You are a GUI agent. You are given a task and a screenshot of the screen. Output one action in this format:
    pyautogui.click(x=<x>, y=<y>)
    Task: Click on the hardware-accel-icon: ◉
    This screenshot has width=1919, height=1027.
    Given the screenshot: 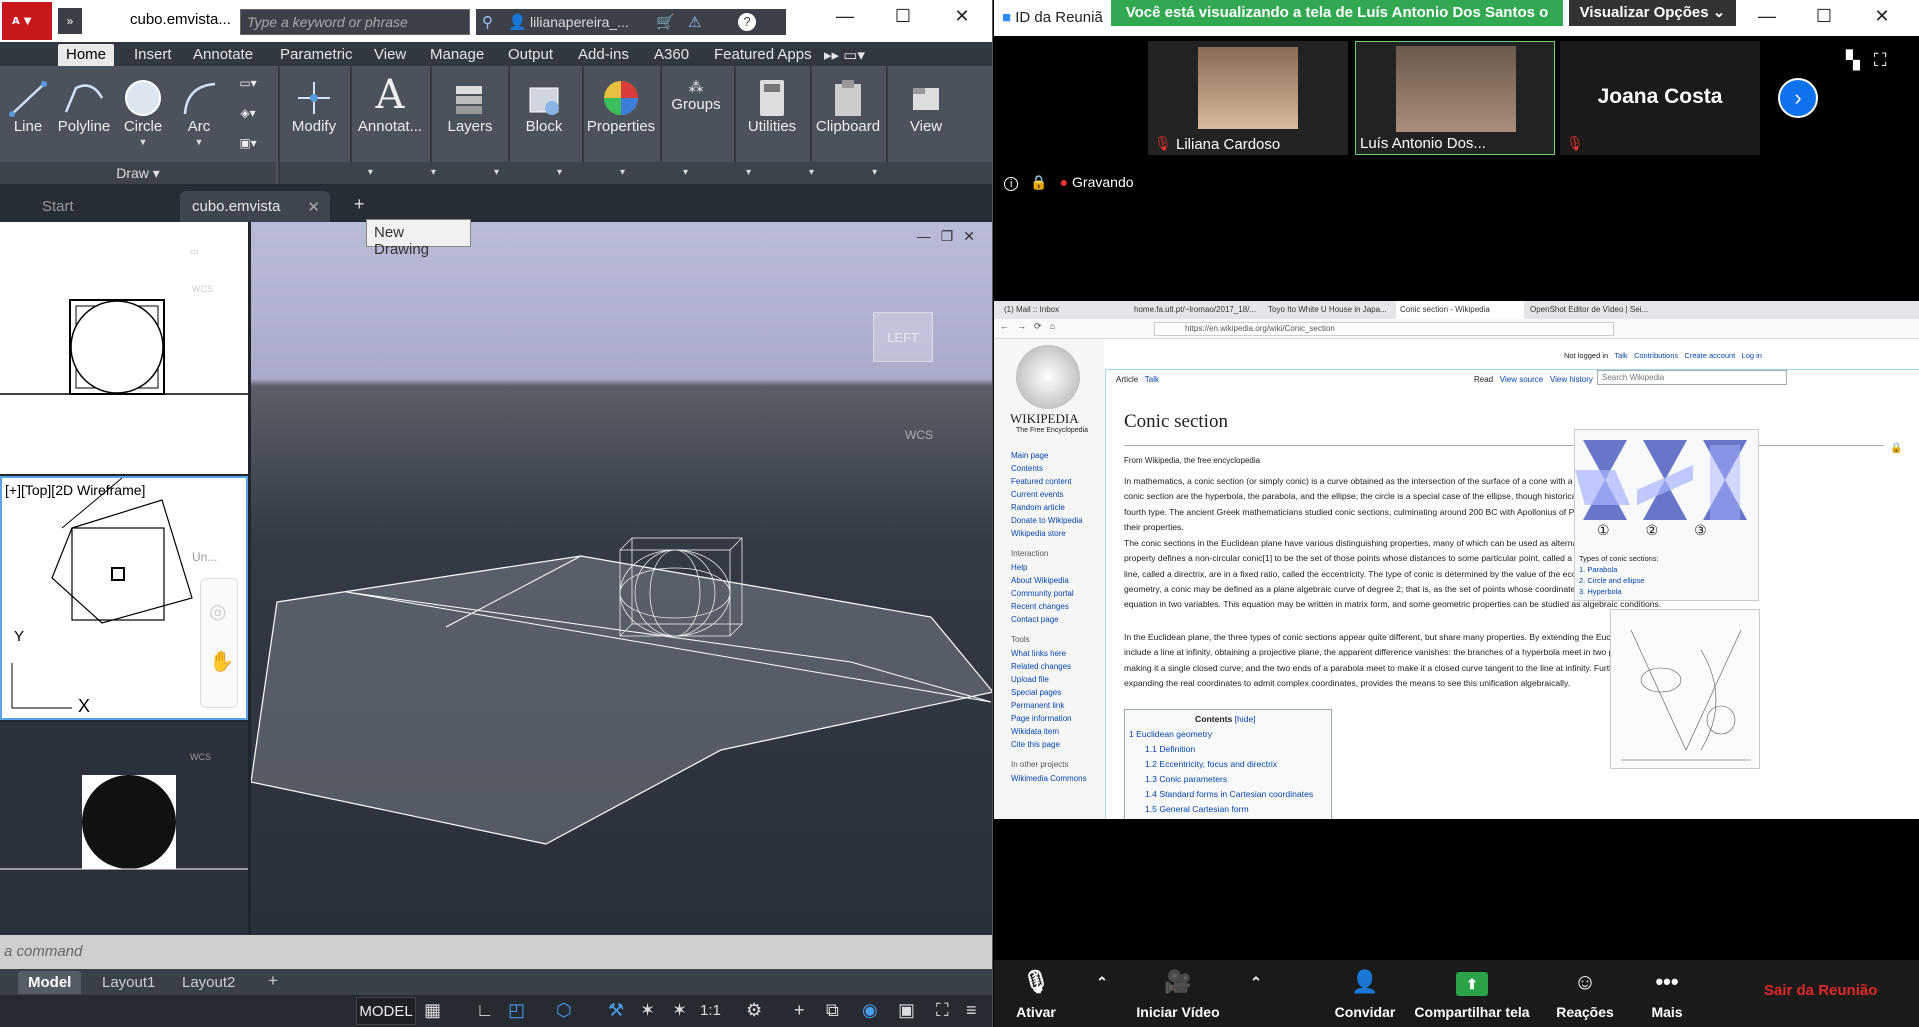 What is the action you would take?
    pyautogui.click(x=870, y=1010)
    